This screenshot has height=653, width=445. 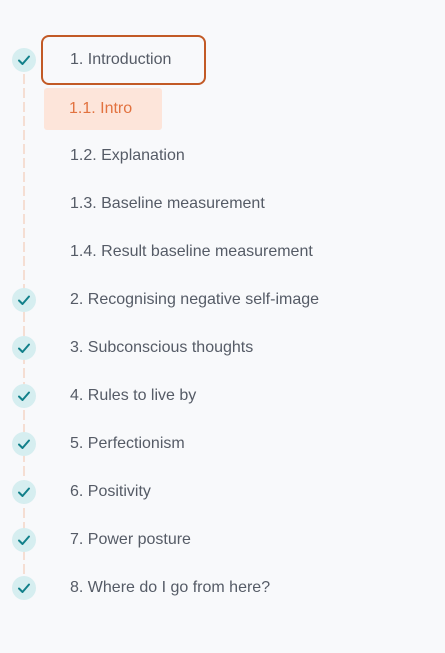 What do you see at coordinates (127, 443) in the screenshot?
I see `chapter-label: 5. Perfectionism` at bounding box center [127, 443].